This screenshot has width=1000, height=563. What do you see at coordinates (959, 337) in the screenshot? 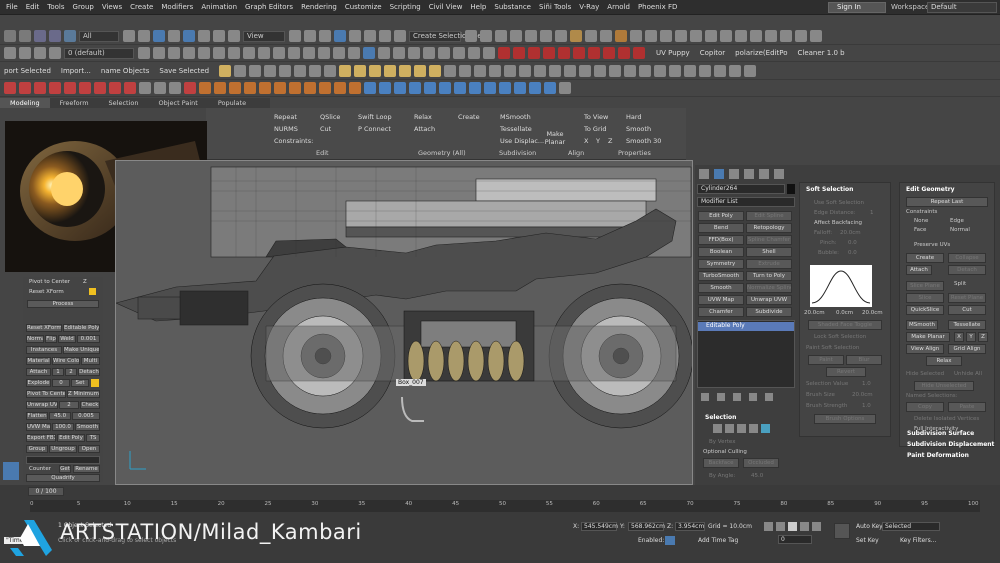
I see `planar-x-button: X` at bounding box center [959, 337].